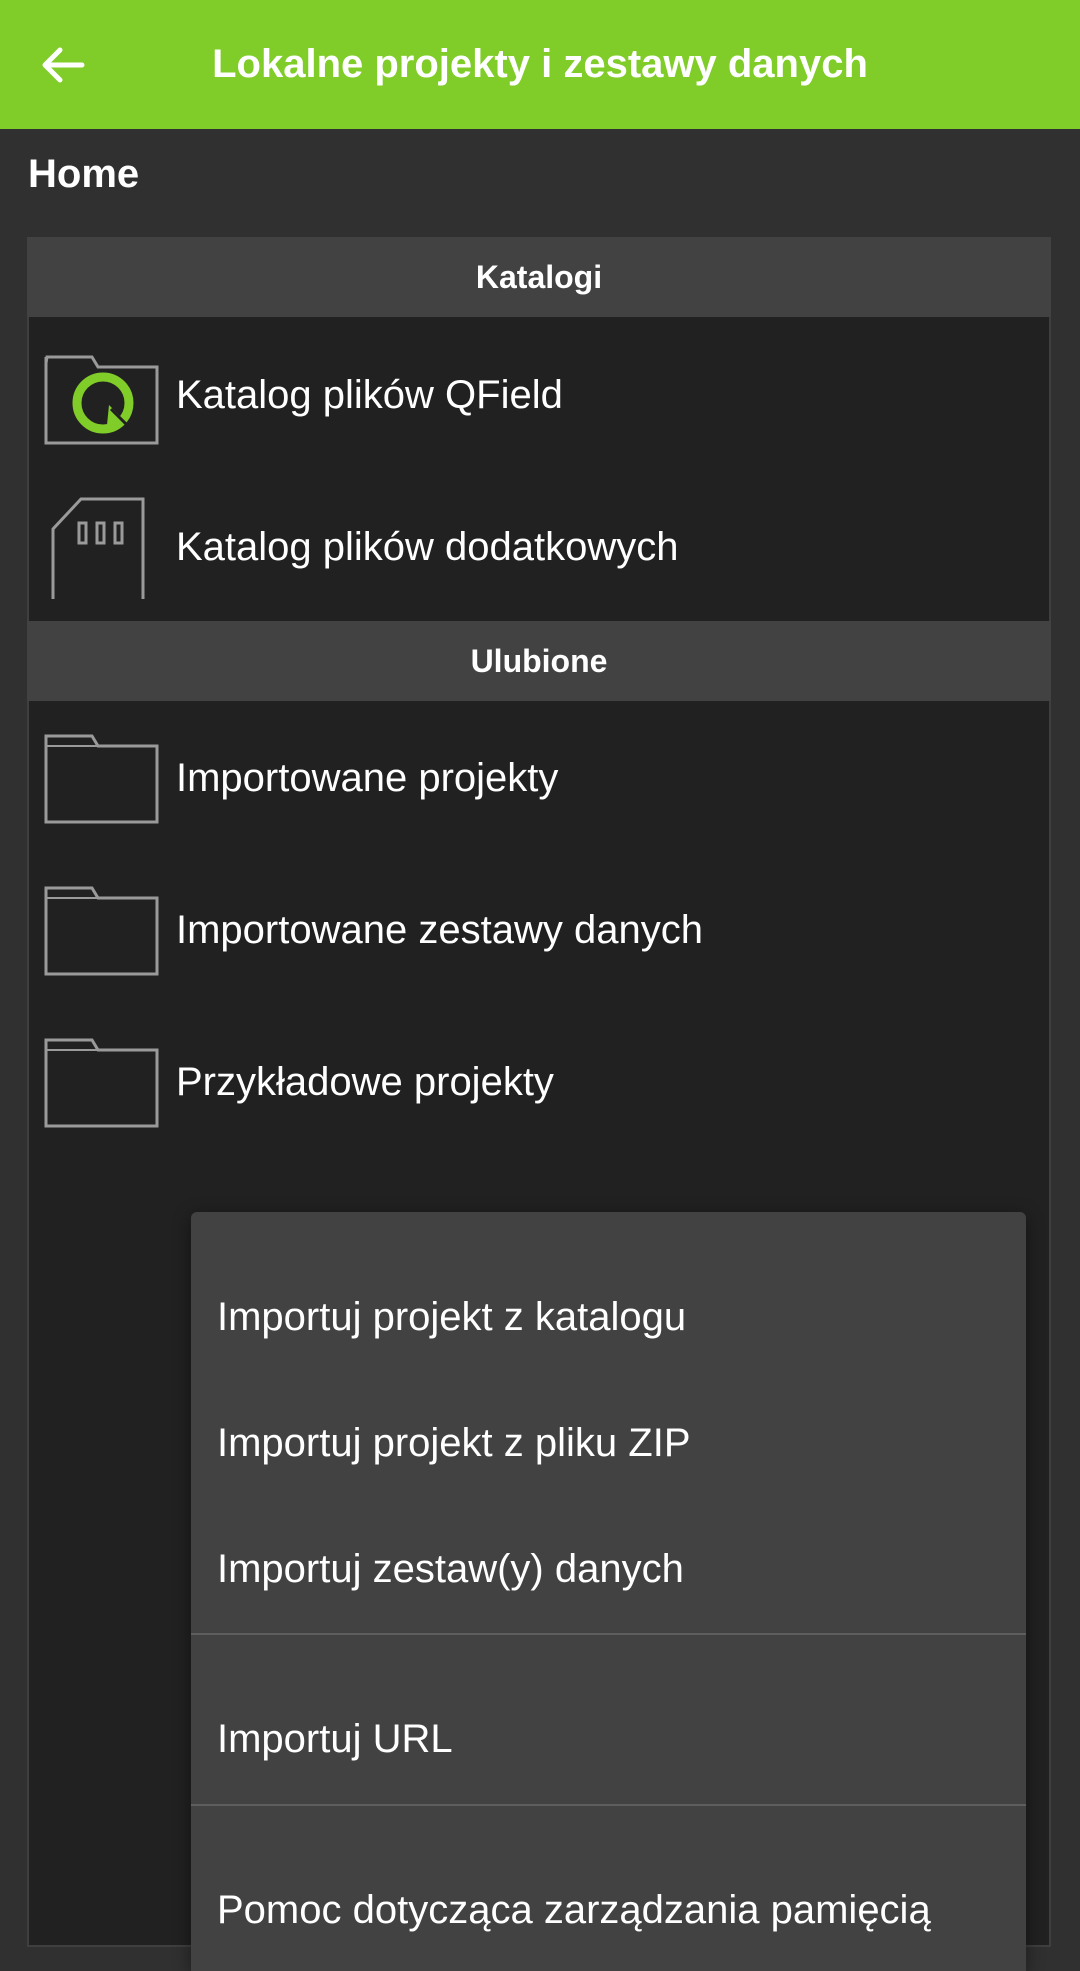  What do you see at coordinates (427, 546) in the screenshot?
I see `list-item-label: Katalog plików dodatkowych` at bounding box center [427, 546].